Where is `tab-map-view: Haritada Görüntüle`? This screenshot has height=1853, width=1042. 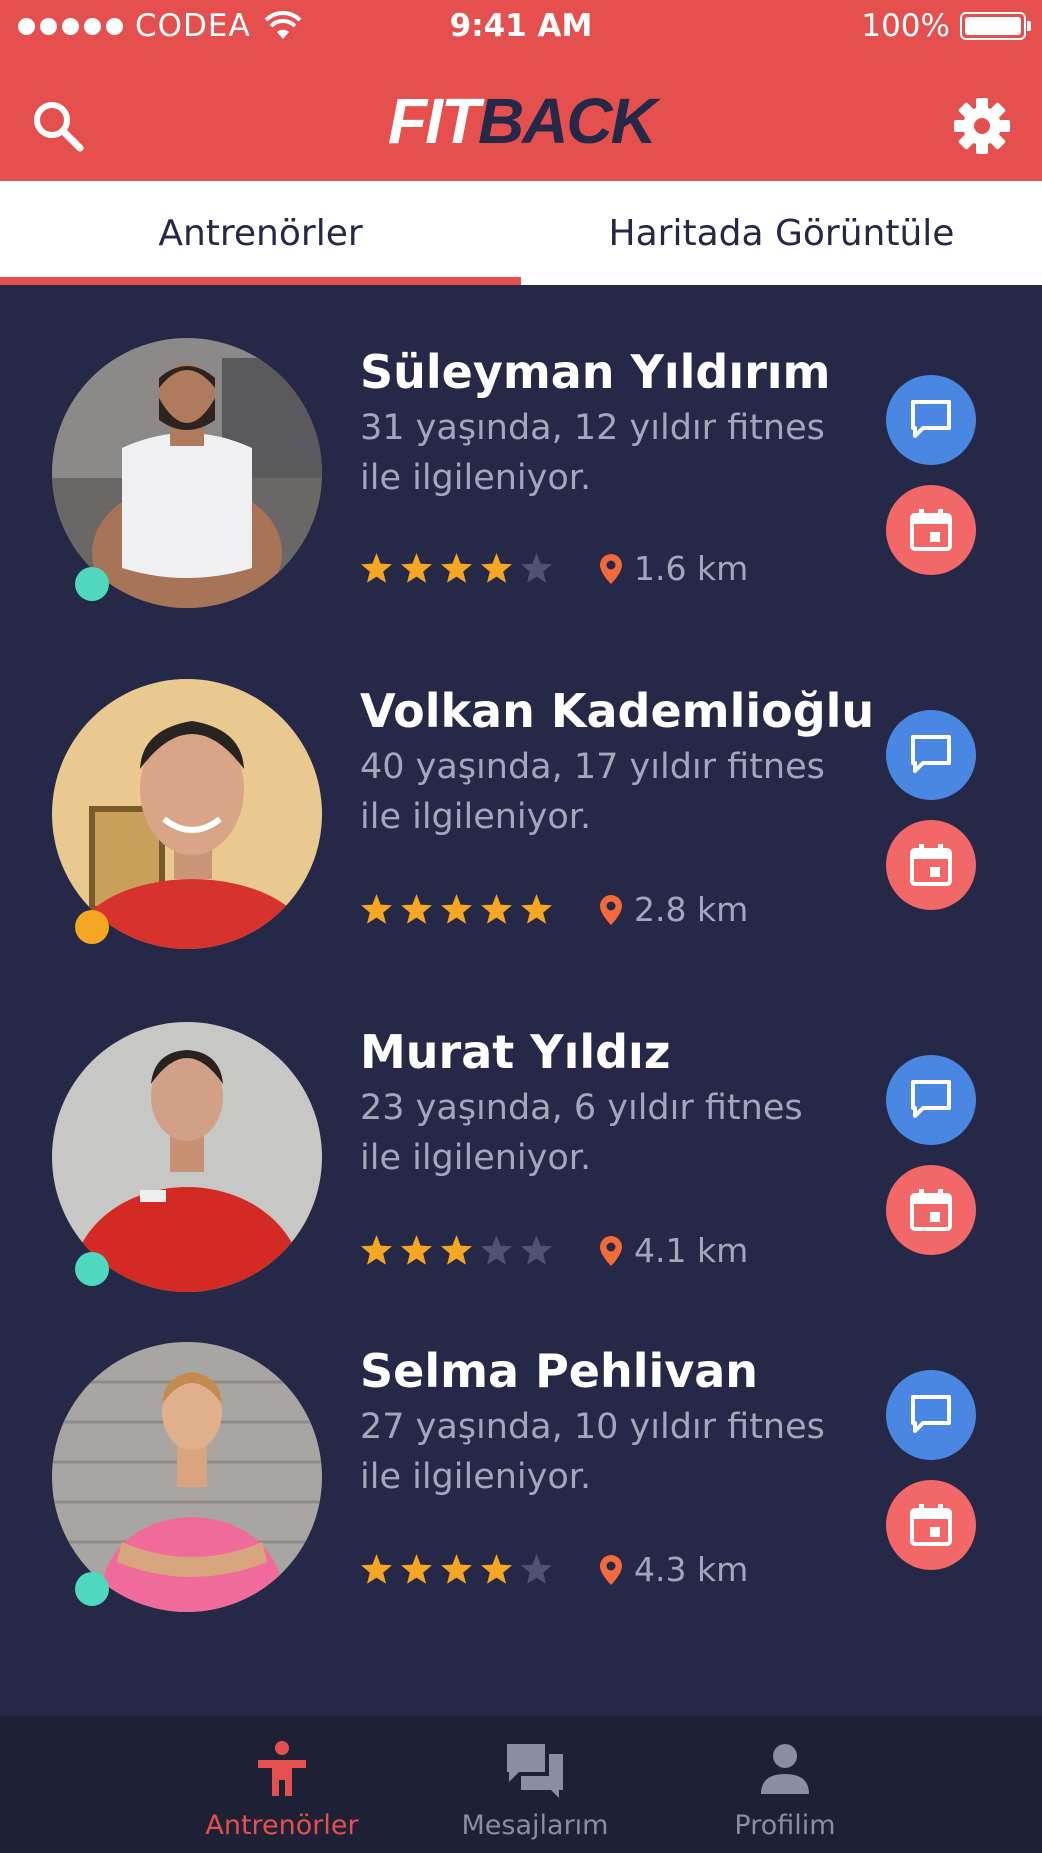
tab-map-view: Haritada Görüntüle is located at coordinates (781, 233).